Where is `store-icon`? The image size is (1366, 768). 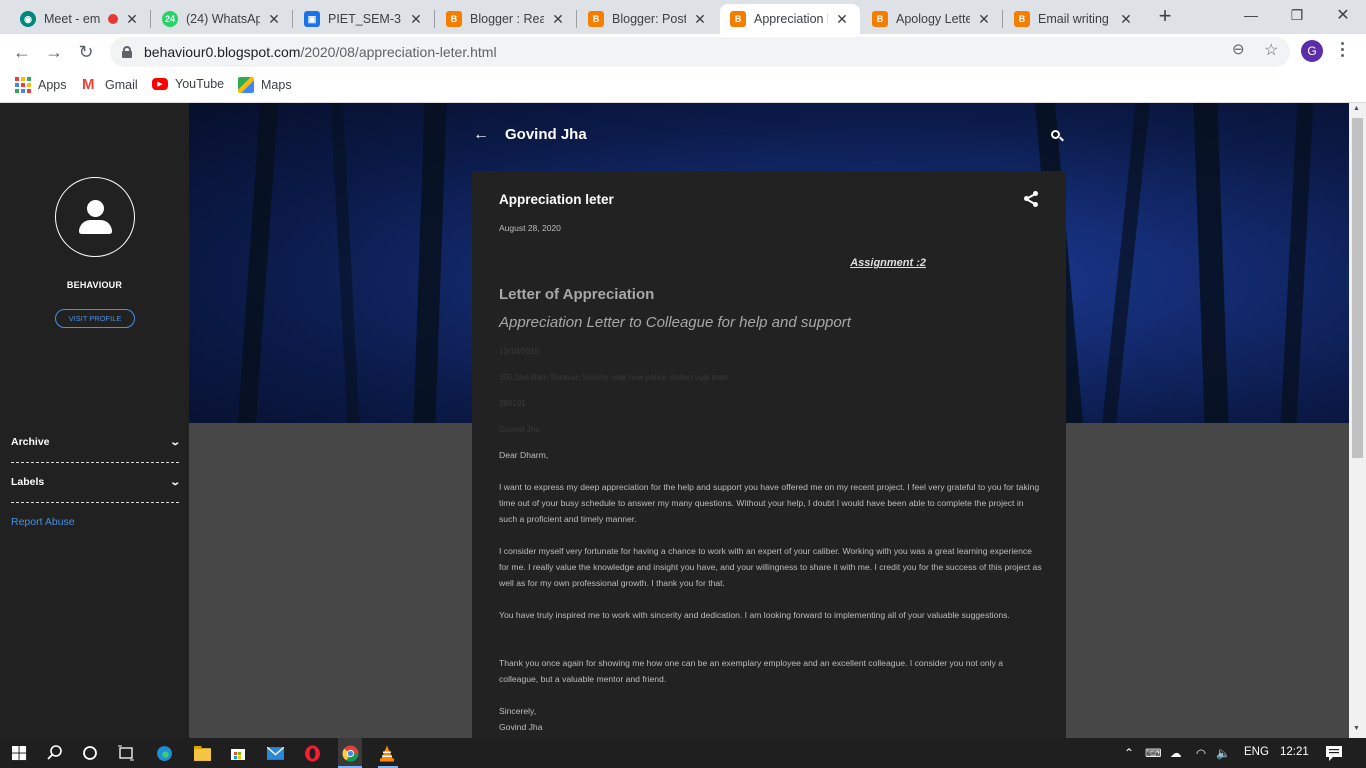 store-icon is located at coordinates (238, 753).